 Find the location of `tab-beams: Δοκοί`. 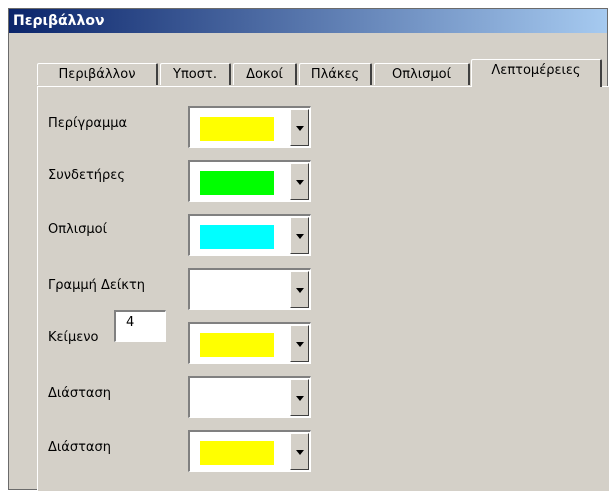

tab-beams: Δοκοί is located at coordinates (265, 74).